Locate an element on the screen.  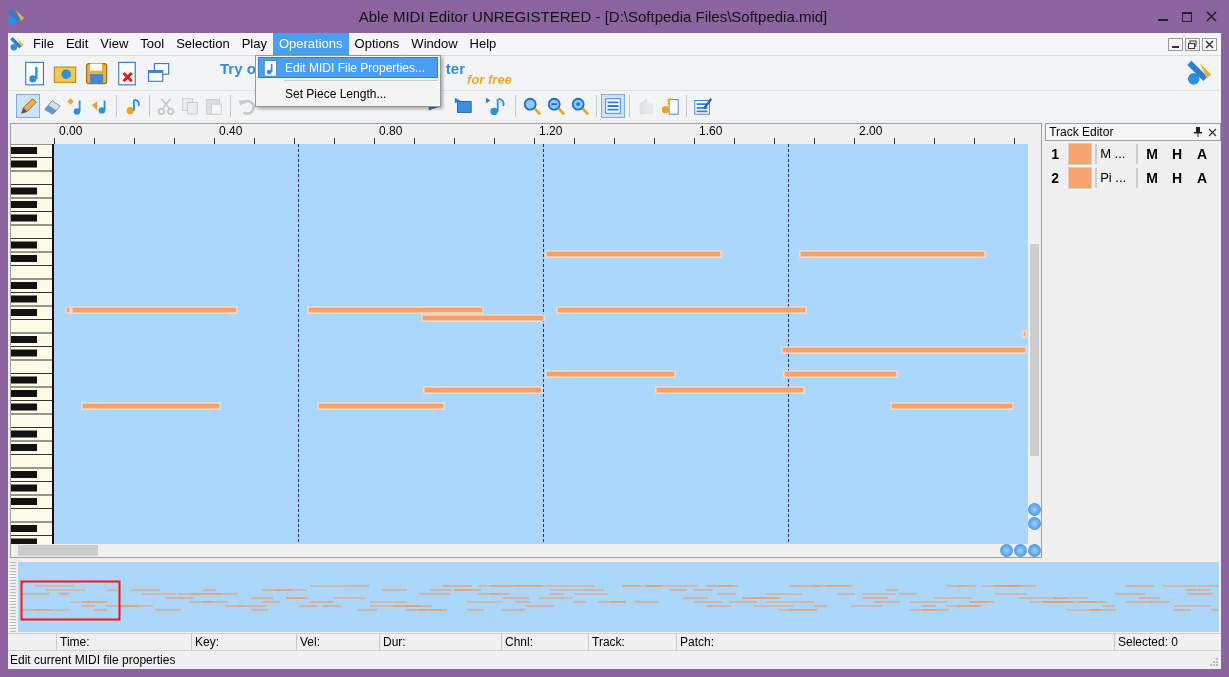
track-number: 1 is located at coordinates (1055, 154).